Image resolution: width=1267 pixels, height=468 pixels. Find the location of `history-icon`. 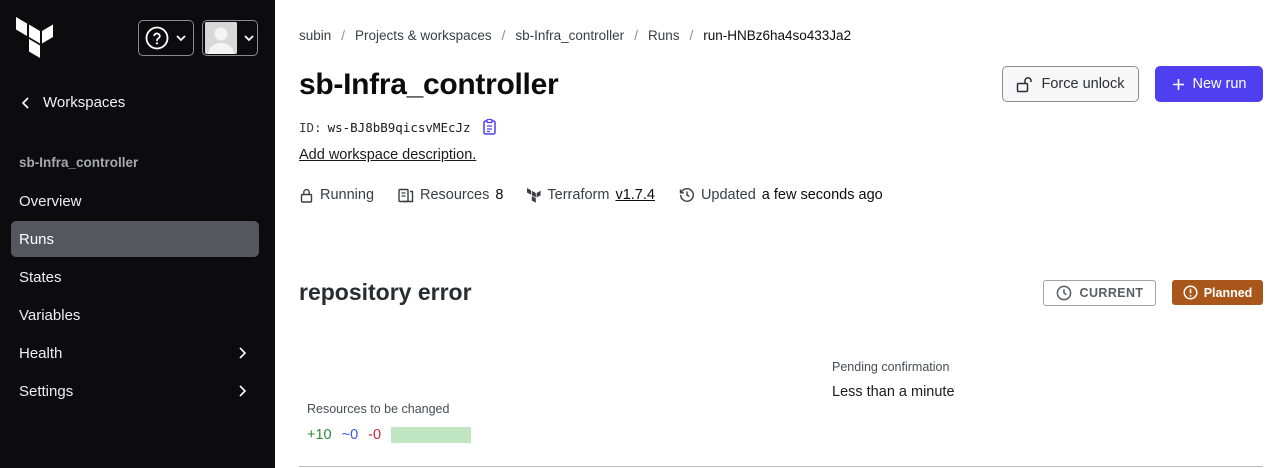

history-icon is located at coordinates (686, 195).